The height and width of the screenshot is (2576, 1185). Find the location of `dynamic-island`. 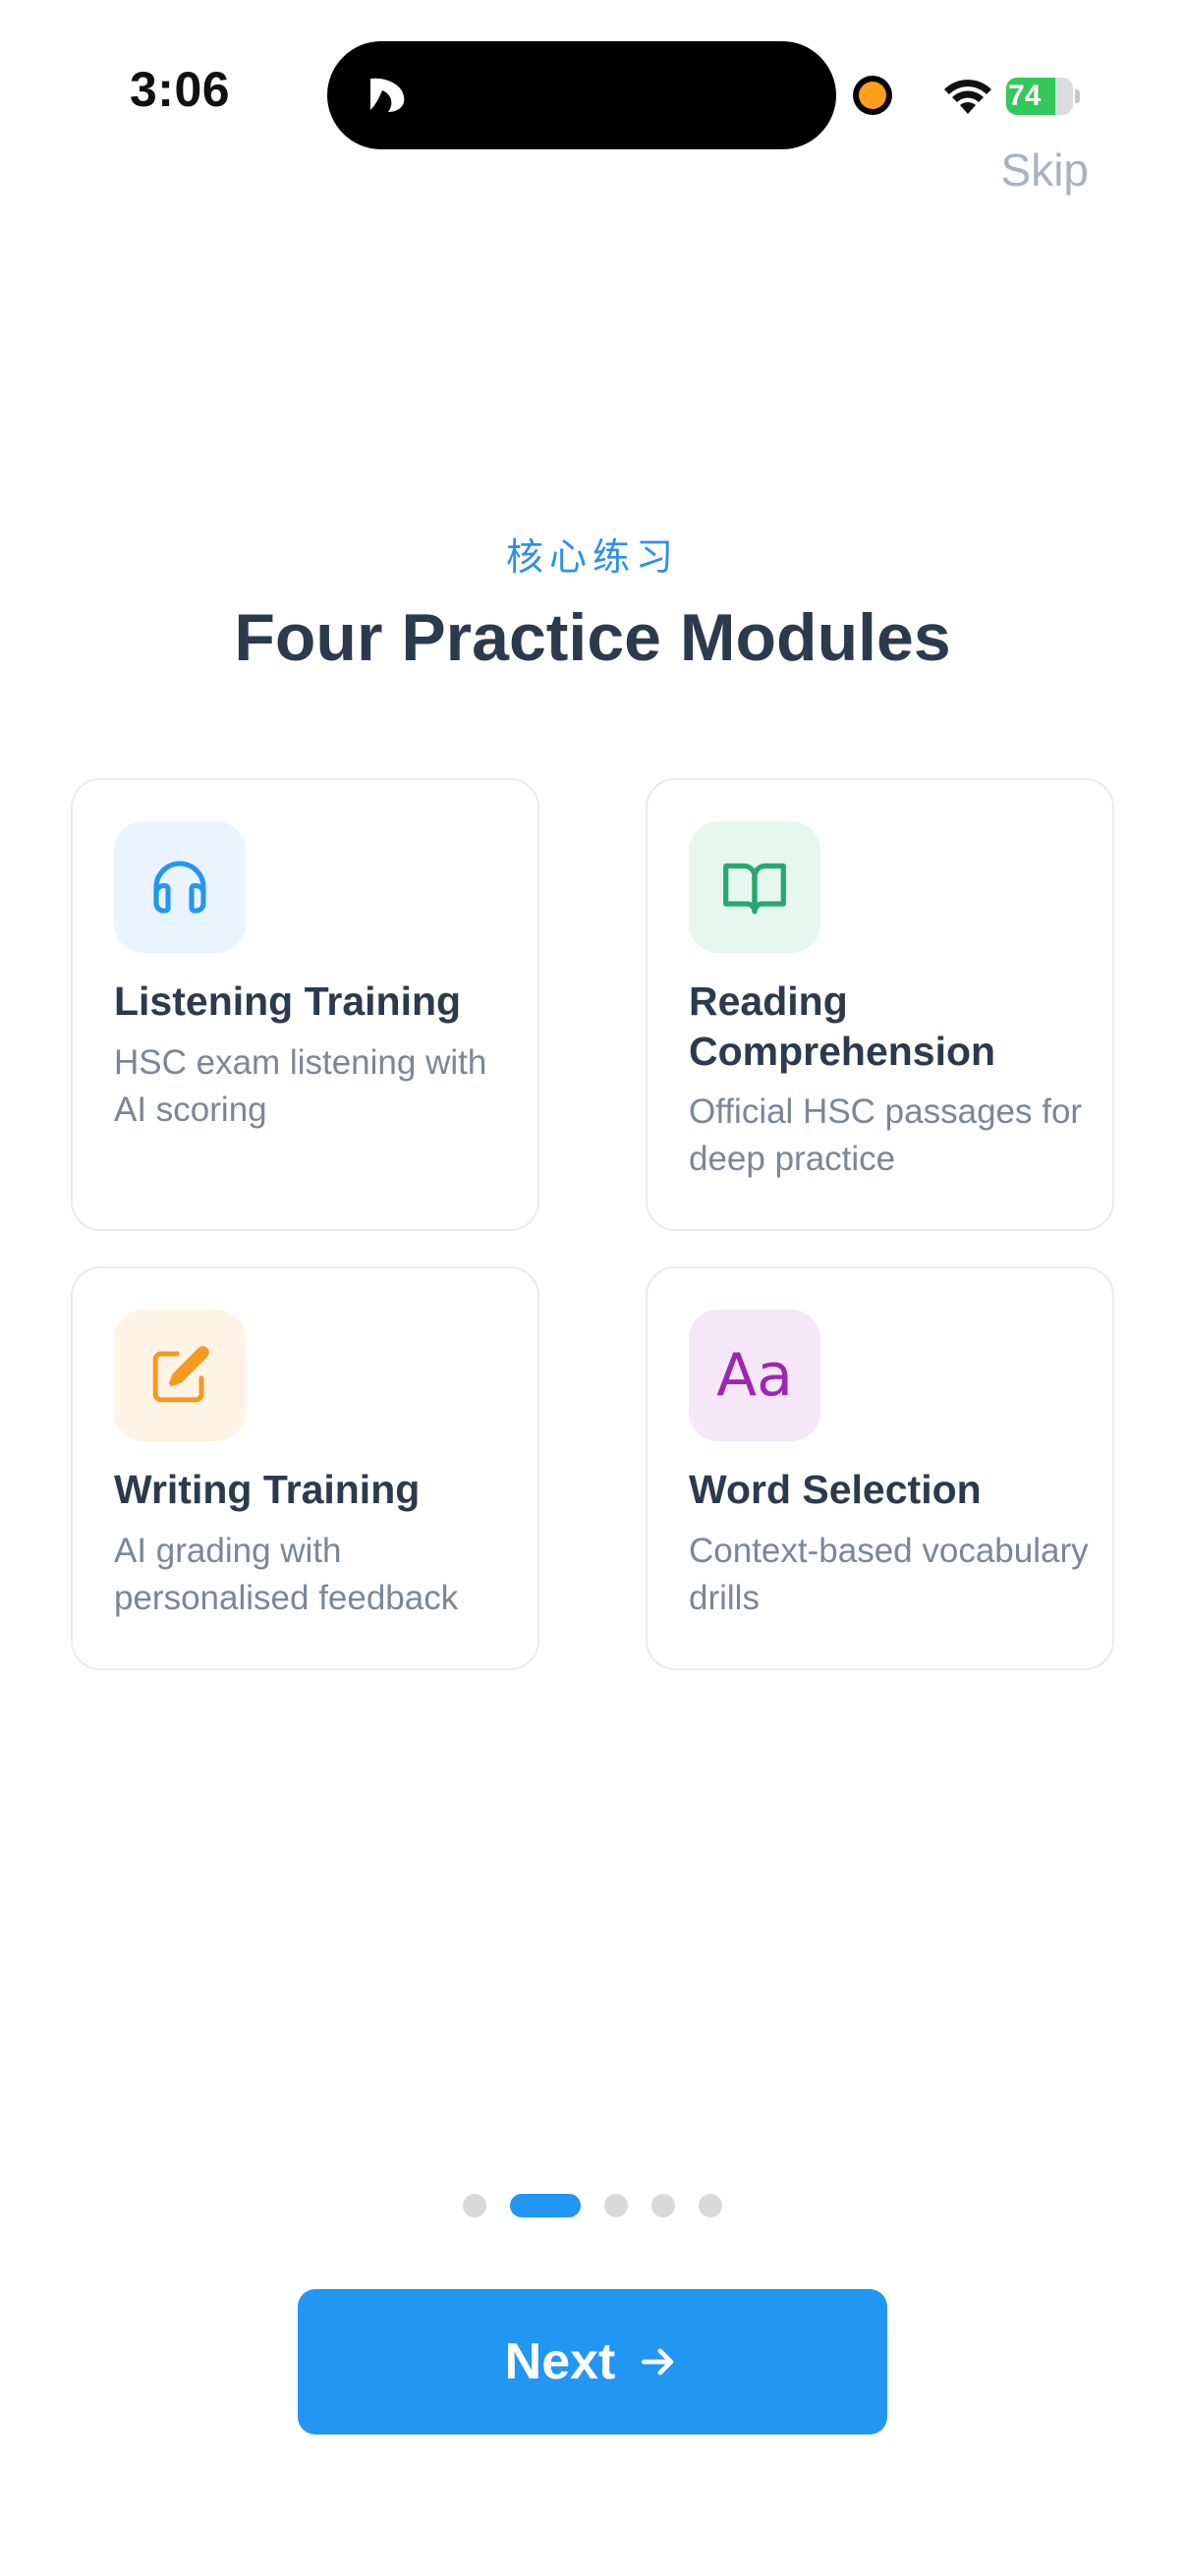

dynamic-island is located at coordinates (581, 95).